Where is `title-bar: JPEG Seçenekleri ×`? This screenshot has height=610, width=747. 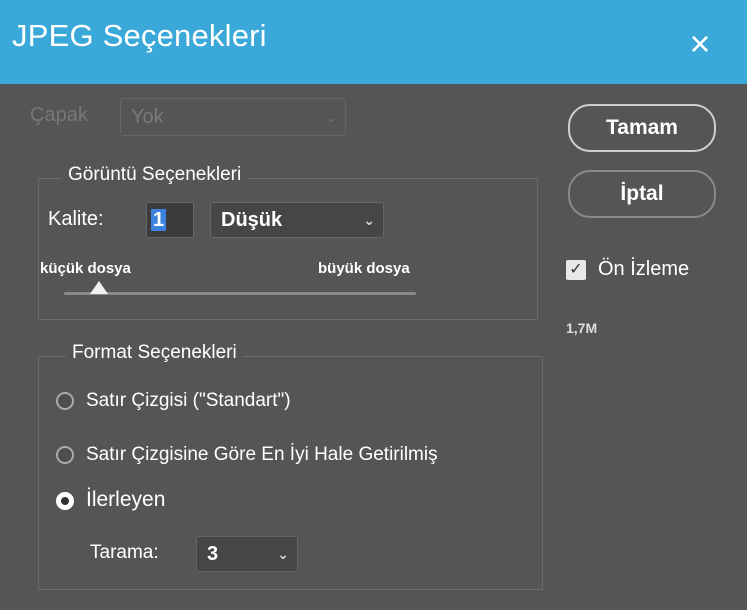
title-bar: JPEG Seçenekleri × is located at coordinates (373, 42).